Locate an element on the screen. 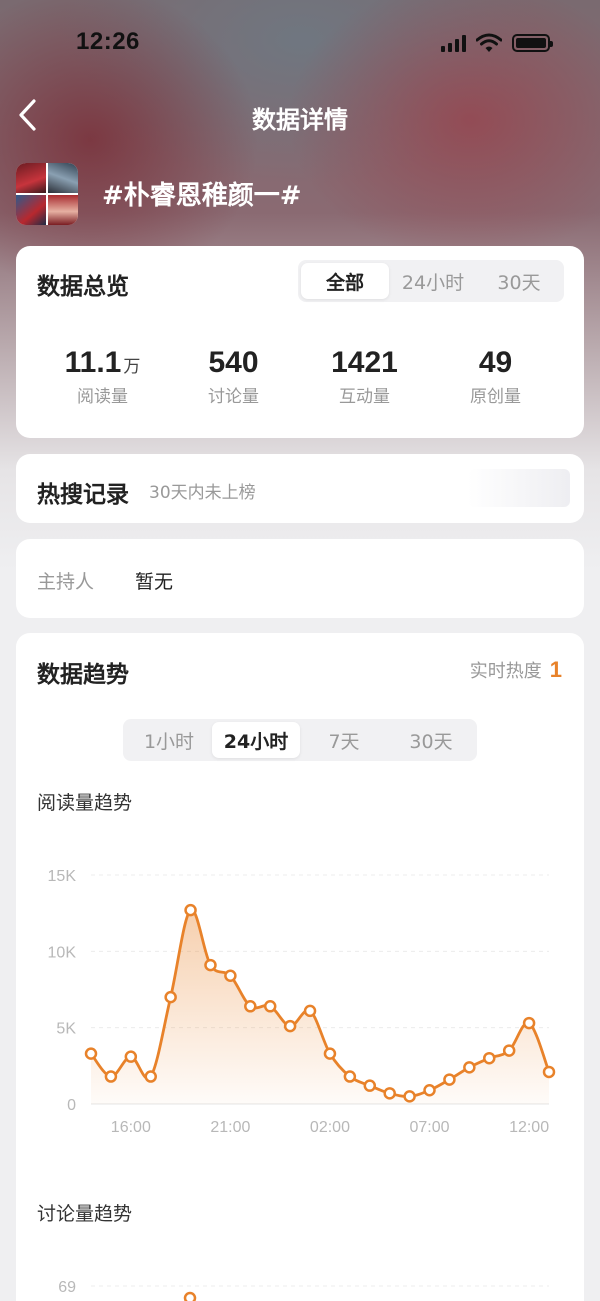  stat-discussions: 540 讨论量 is located at coordinates (233, 376).